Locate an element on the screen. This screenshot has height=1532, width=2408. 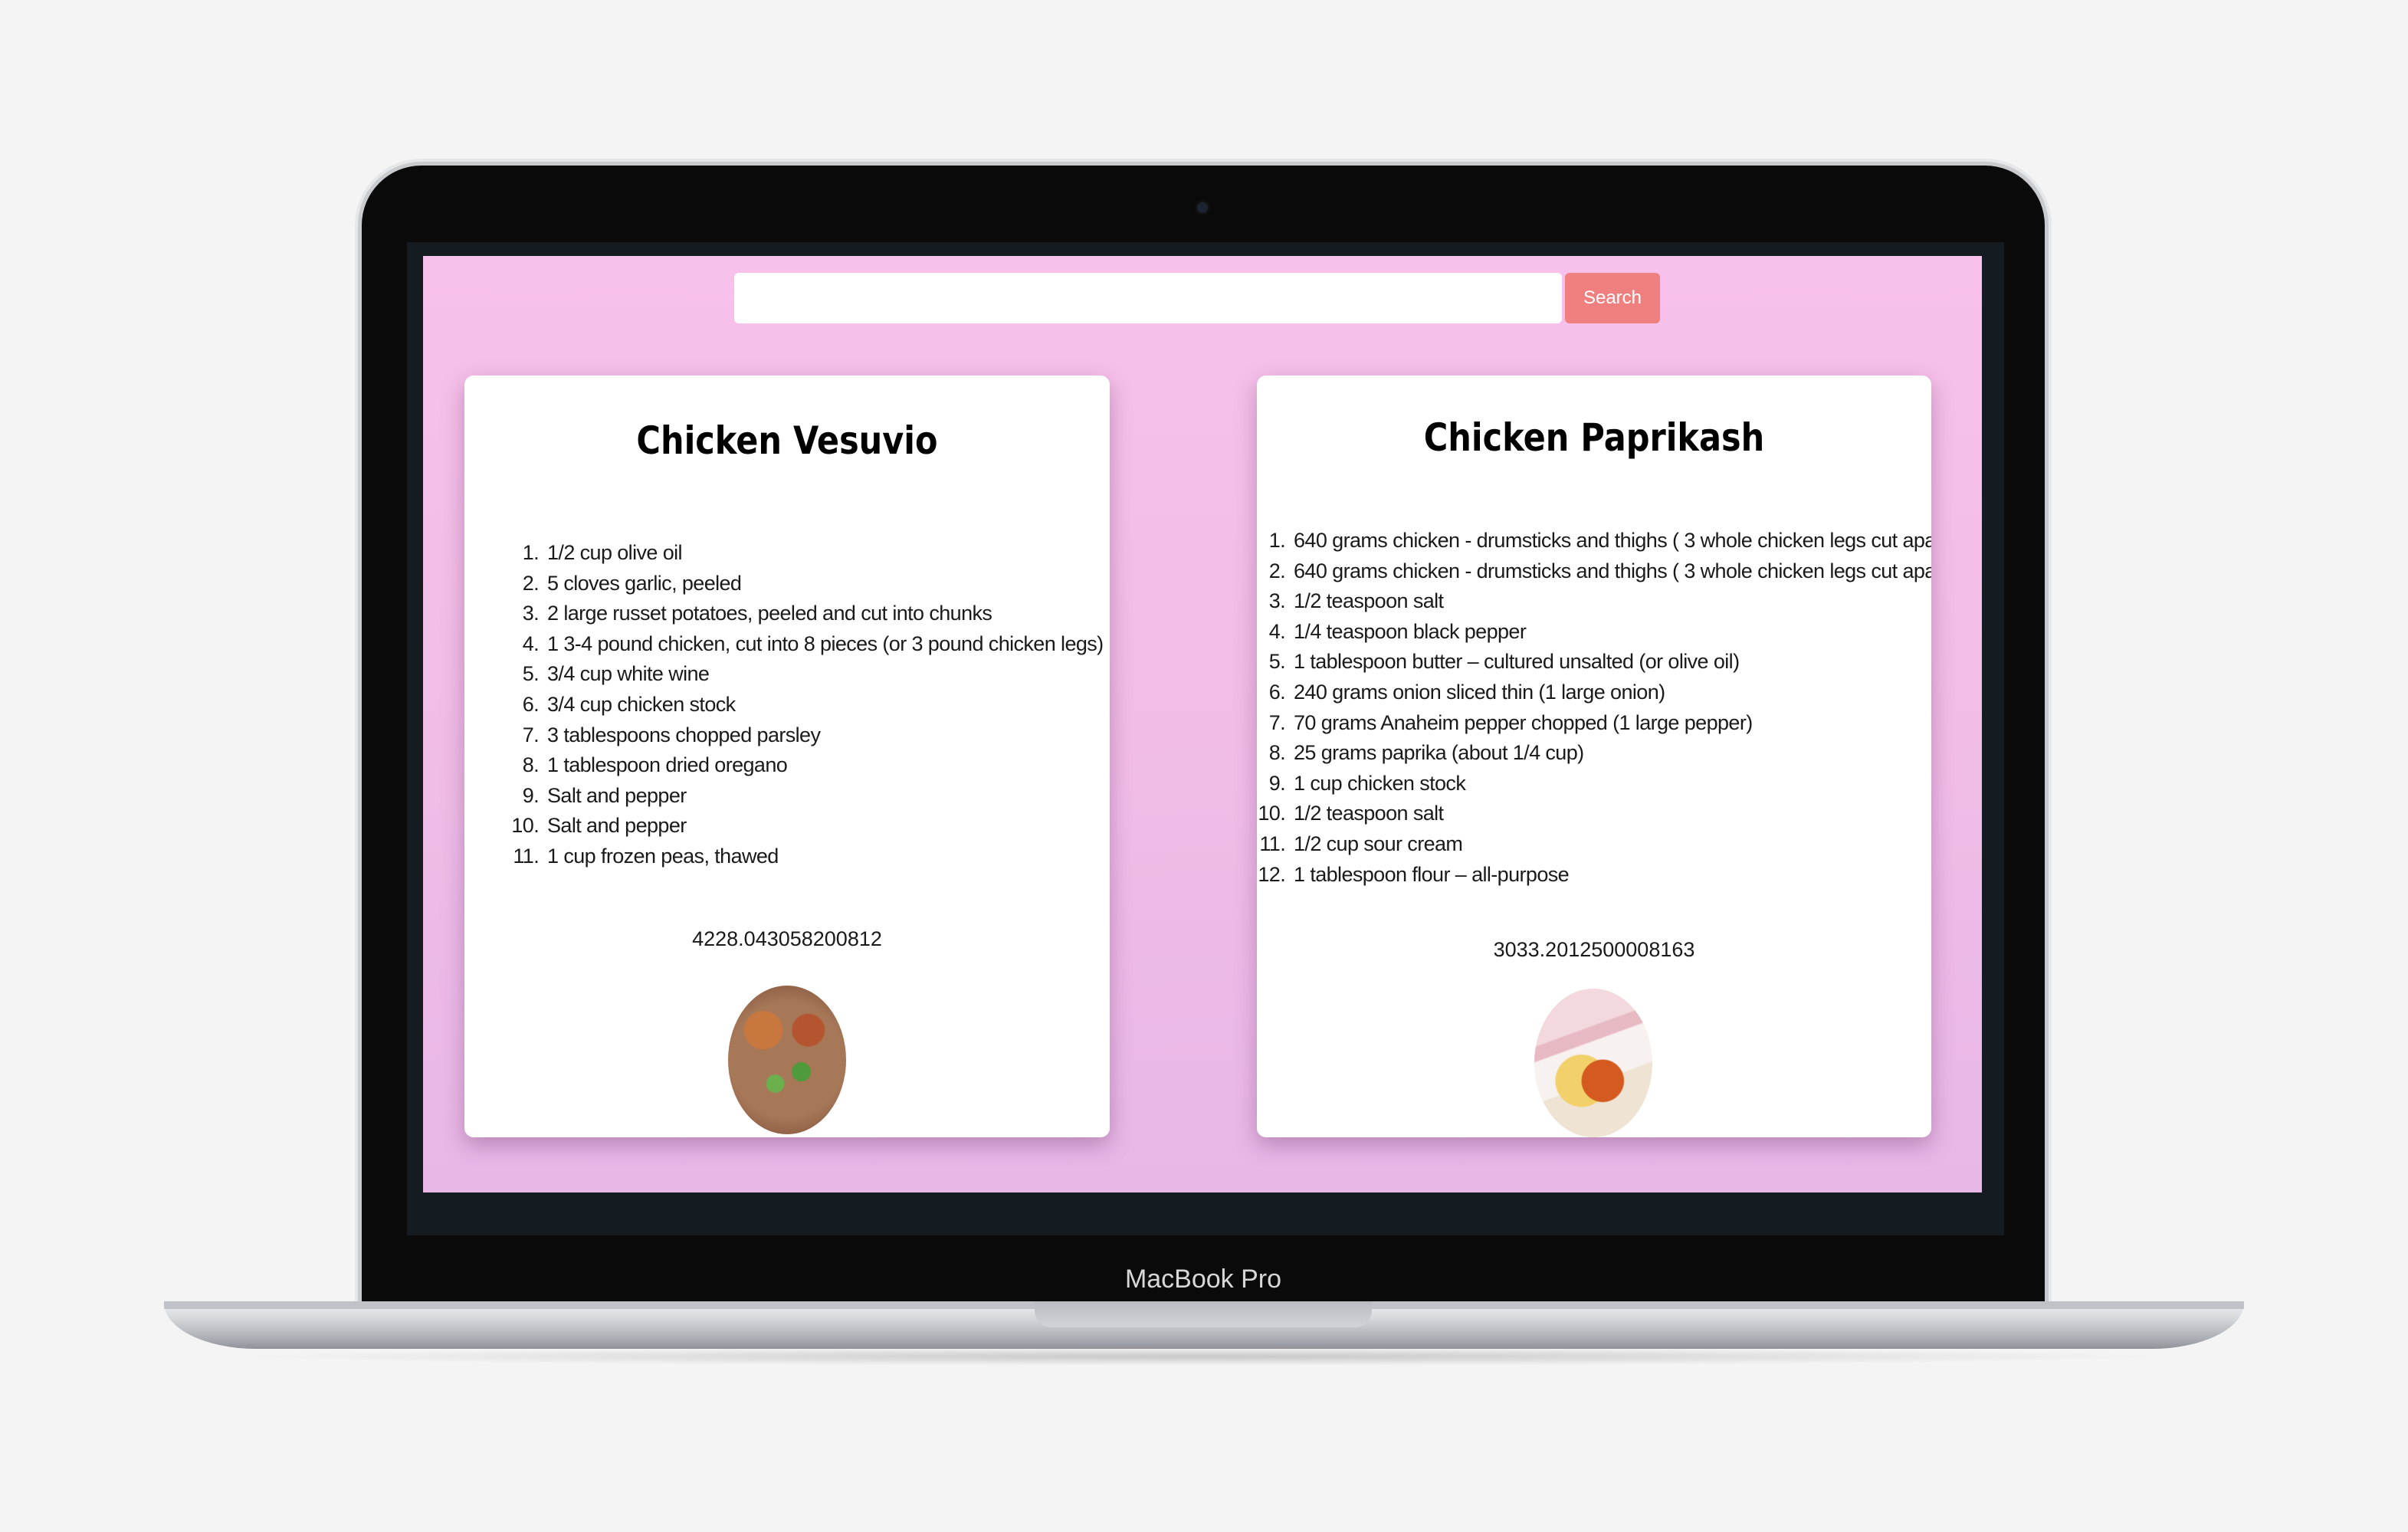
recipe-title: Chicken Vesuvio is located at coordinates (787, 440).